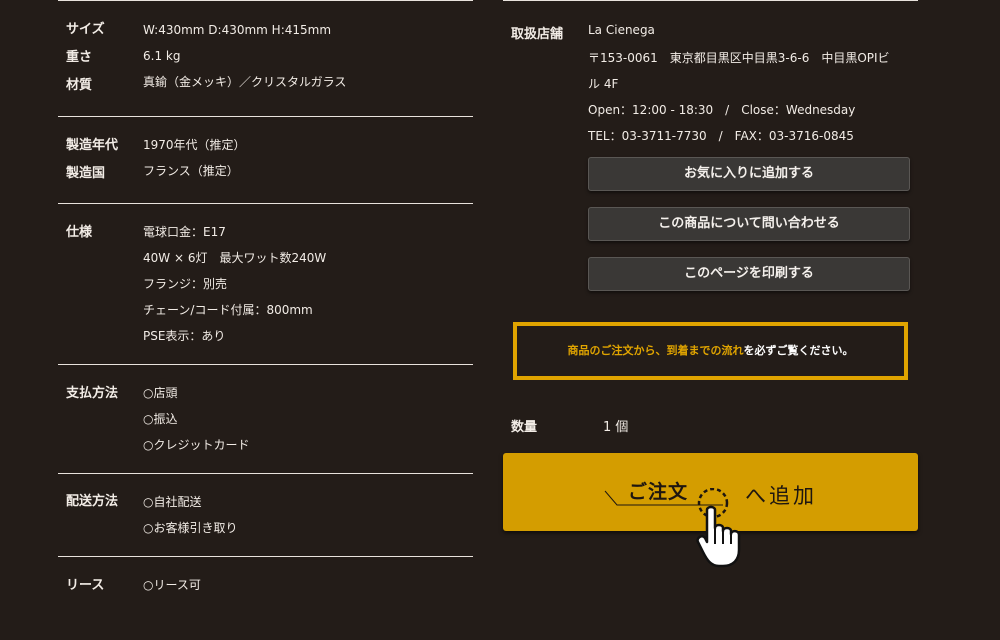 This screenshot has height=640, width=1000. I want to click on print-page-button: このページを印刷する, so click(749, 274).